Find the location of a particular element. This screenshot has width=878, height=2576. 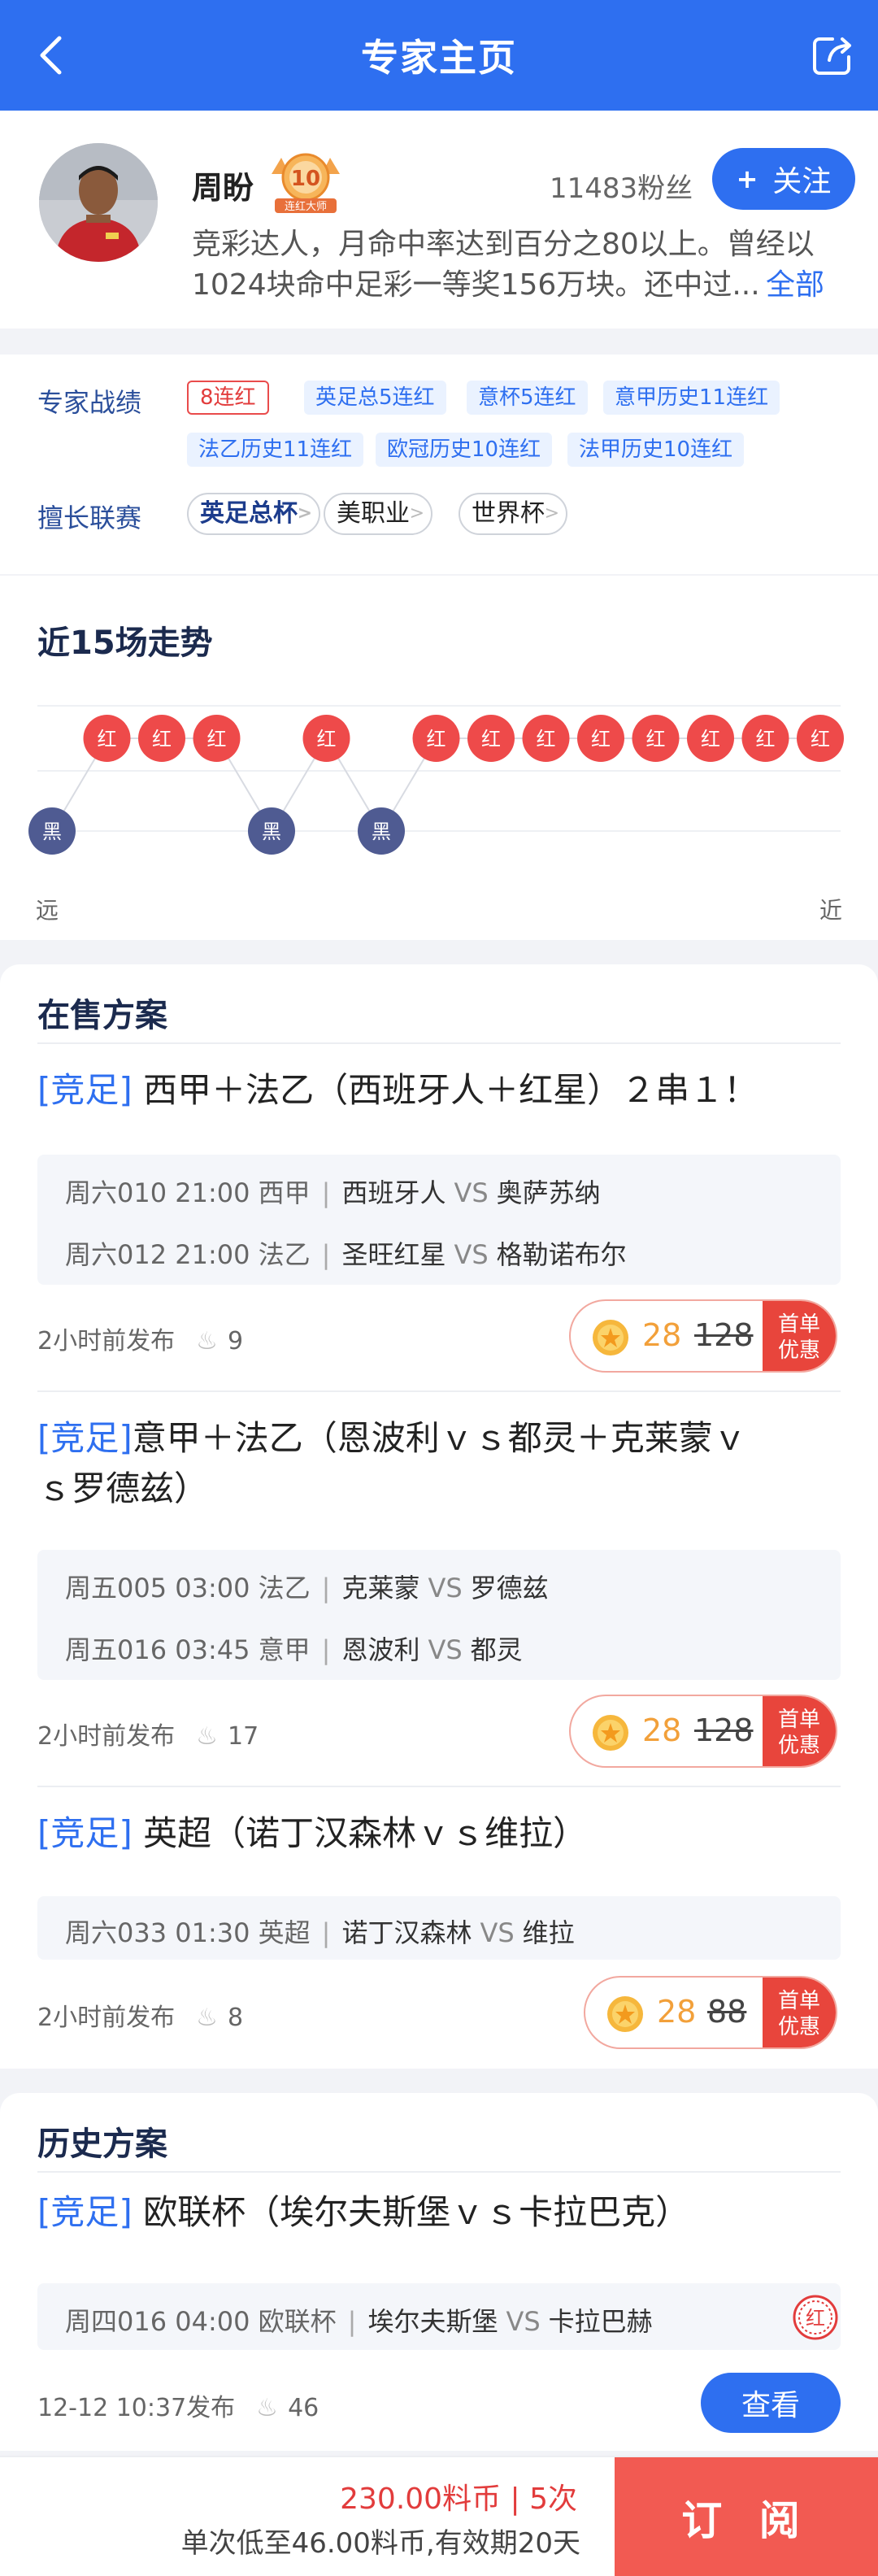

fans-count: 11483粉丝 is located at coordinates (621, 189).